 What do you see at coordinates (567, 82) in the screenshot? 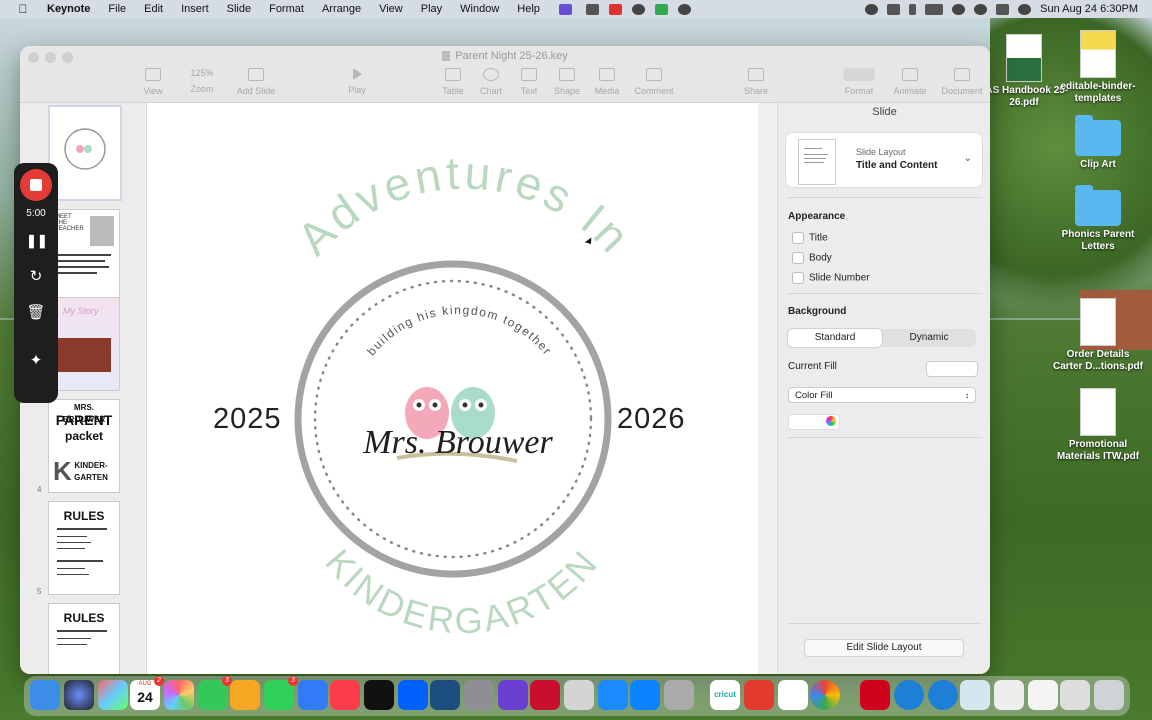
I see `toolbar-shape-button: Shape` at bounding box center [567, 82].